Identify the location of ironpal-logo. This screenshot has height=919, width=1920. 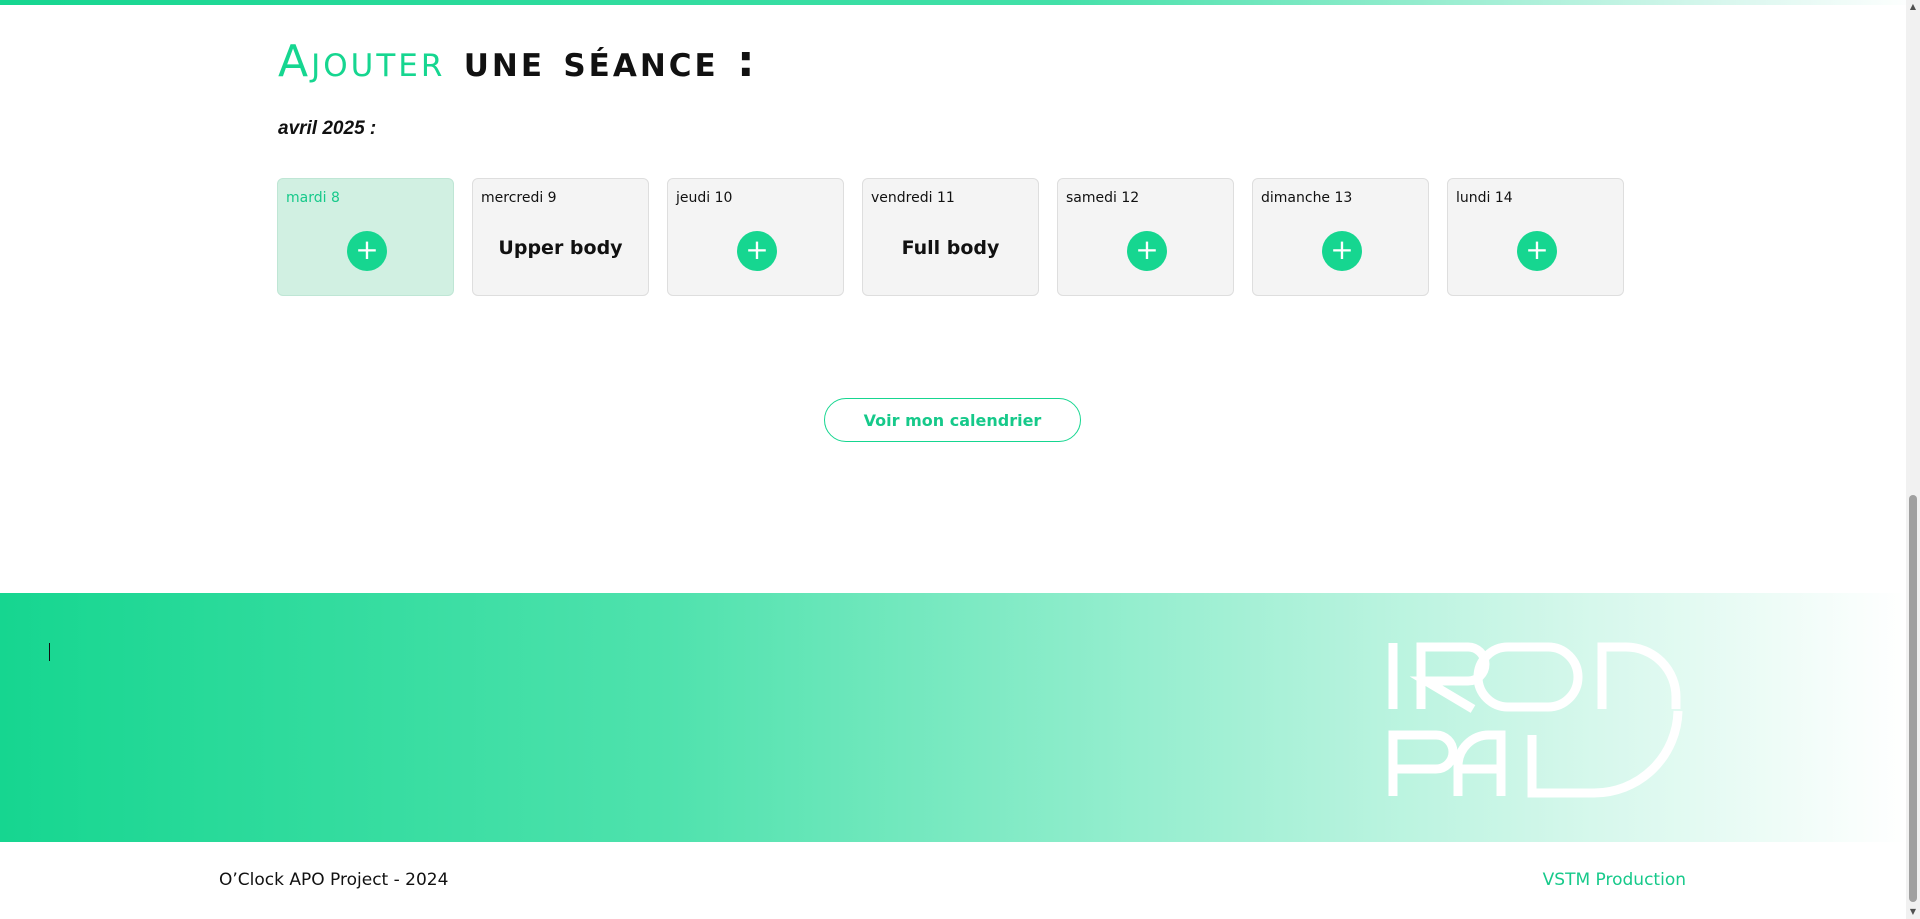
(1535, 720).